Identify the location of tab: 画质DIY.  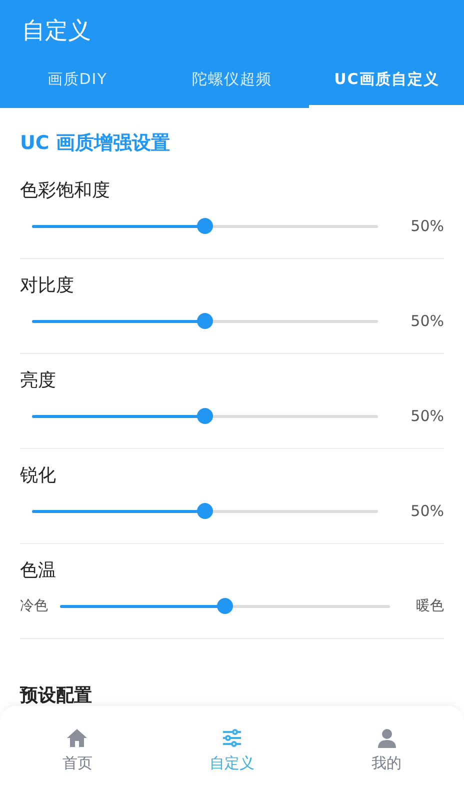
(77, 81).